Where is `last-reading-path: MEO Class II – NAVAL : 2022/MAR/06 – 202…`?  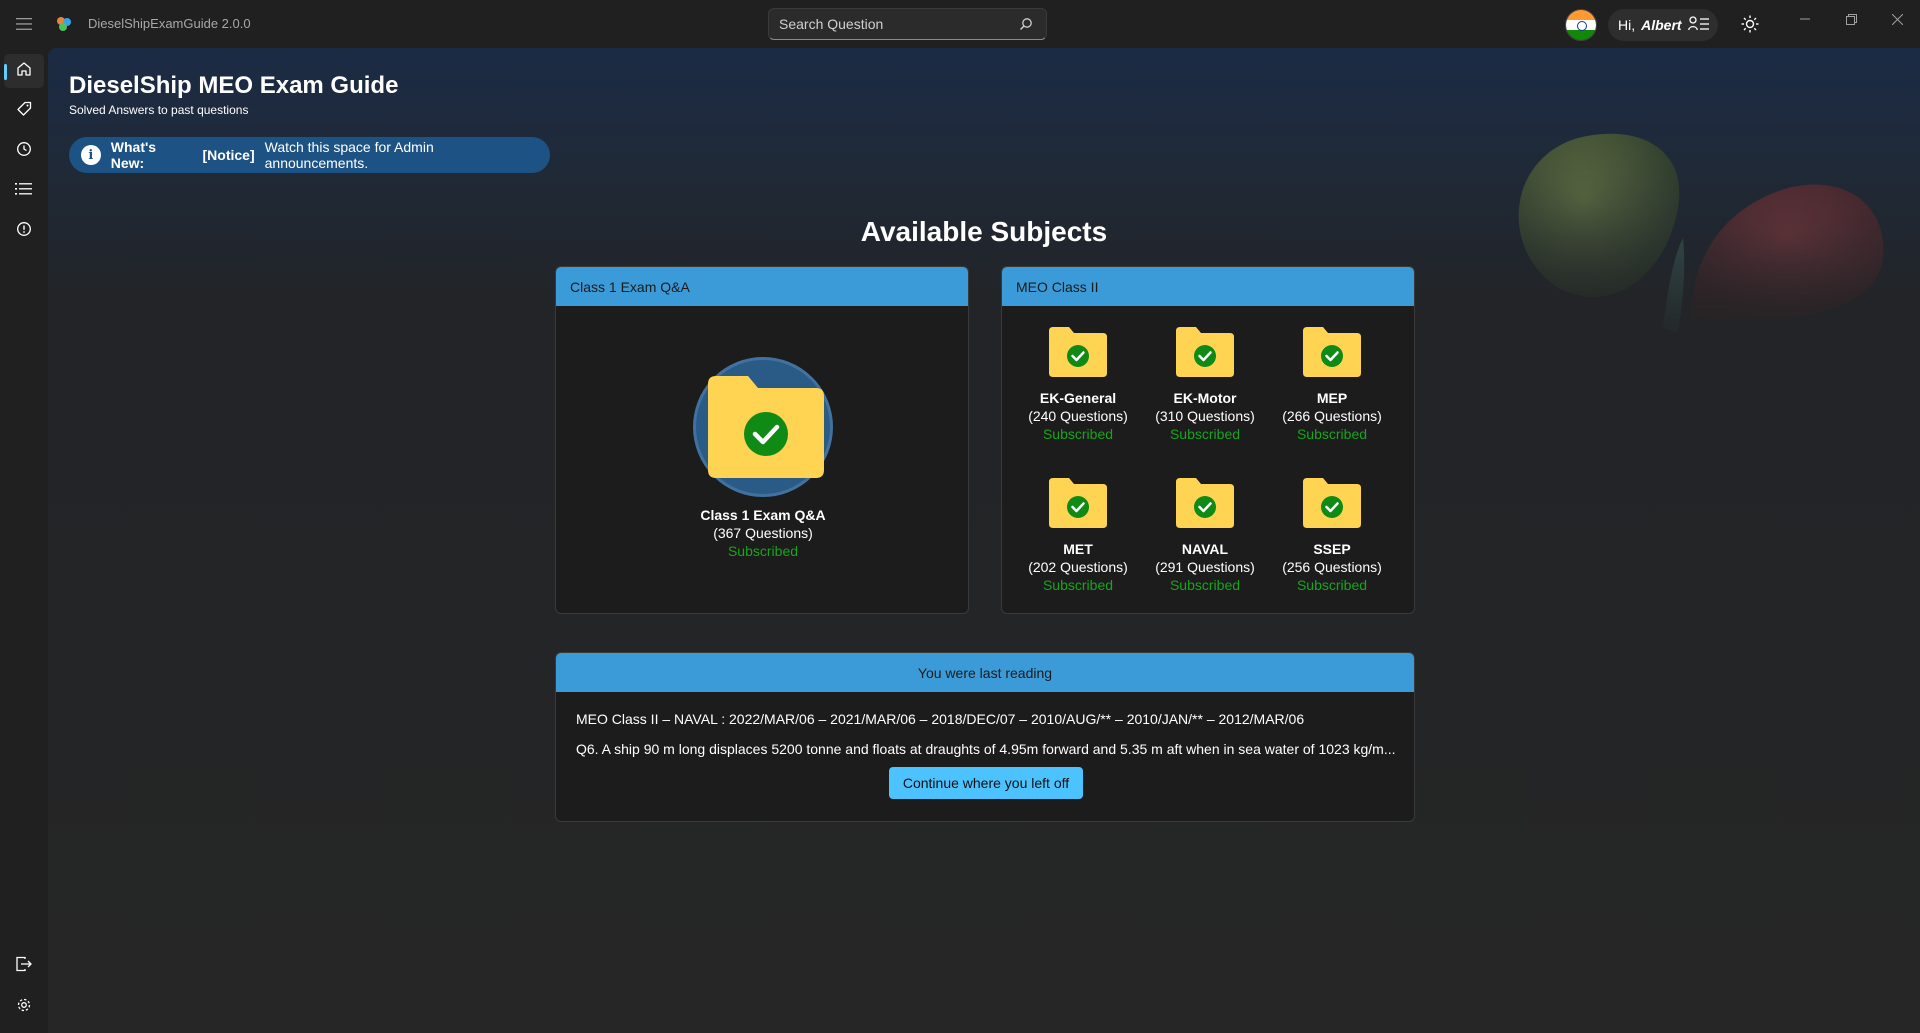 last-reading-path: MEO Class II – NAVAL : 2022/MAR/06 – 202… is located at coordinates (940, 719).